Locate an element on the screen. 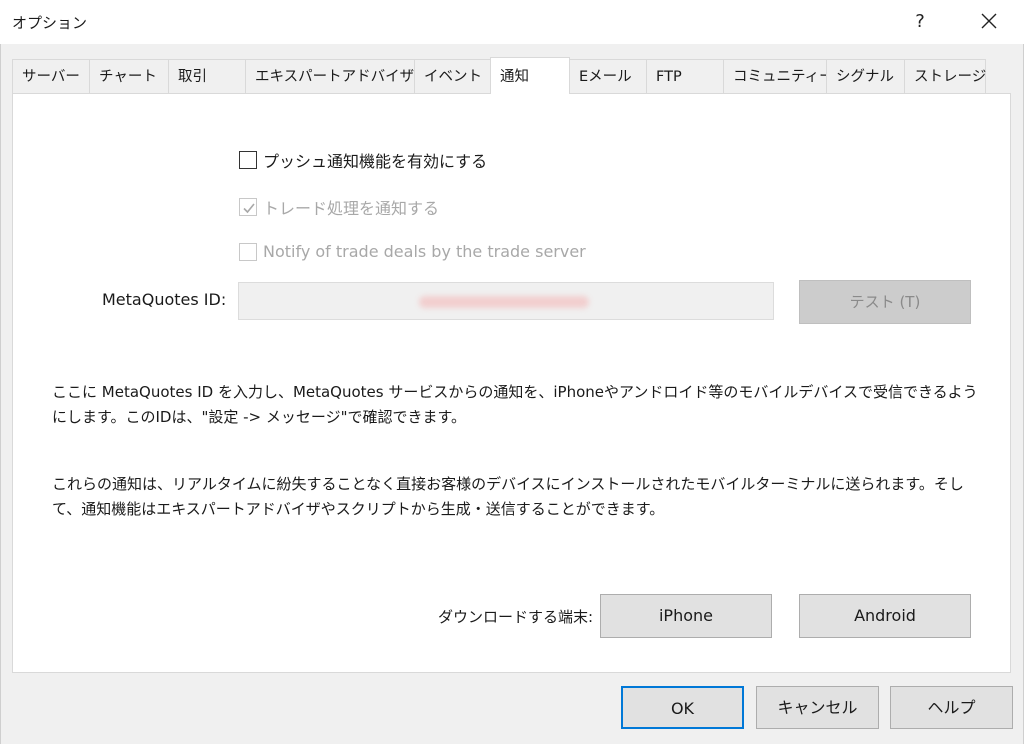 This screenshot has width=1024, height=744. test-button: テスト (T) is located at coordinates (885, 302).